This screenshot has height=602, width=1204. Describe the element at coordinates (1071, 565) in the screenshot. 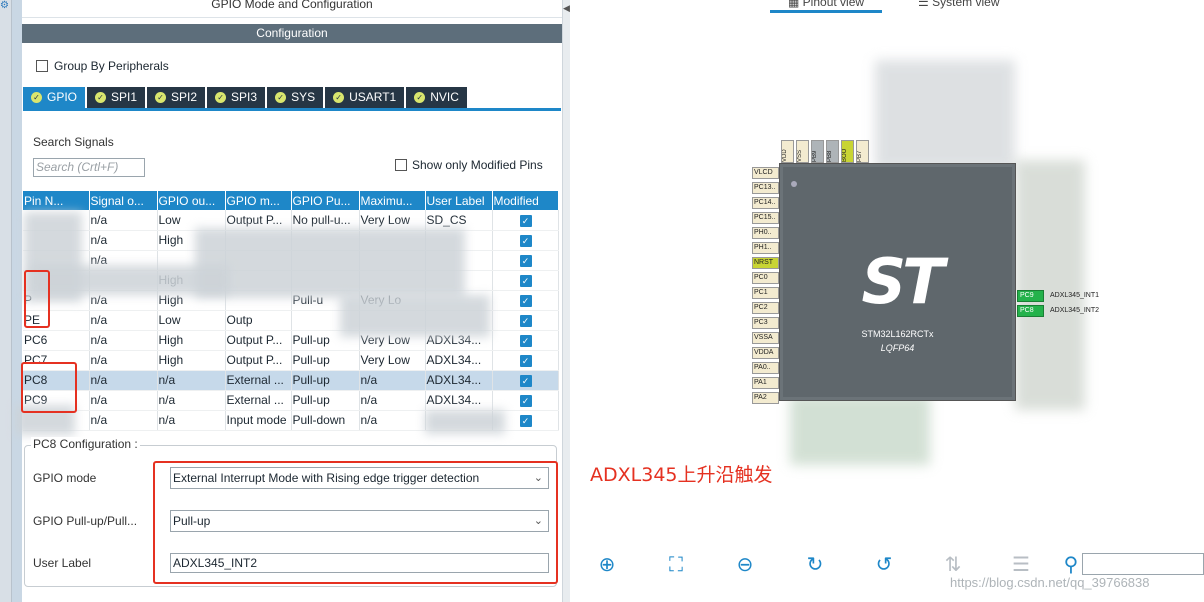

I see `search-icon: ⚲` at that location.